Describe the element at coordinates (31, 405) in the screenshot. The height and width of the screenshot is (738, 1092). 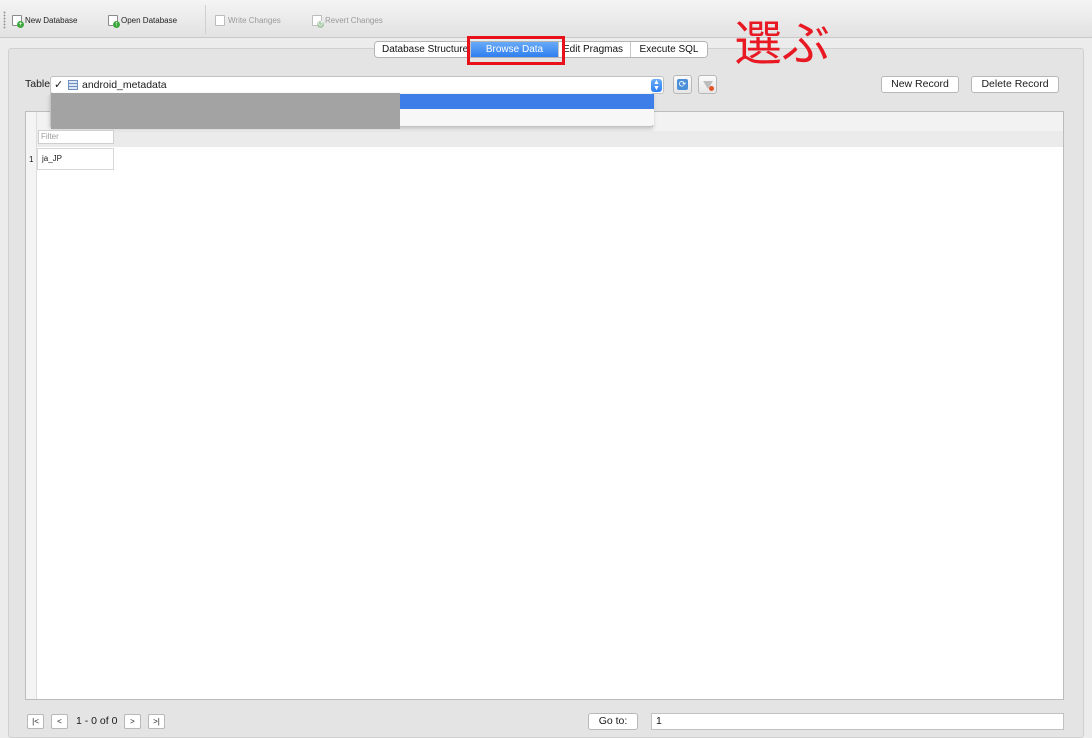
I see `row-number-gutter` at that location.